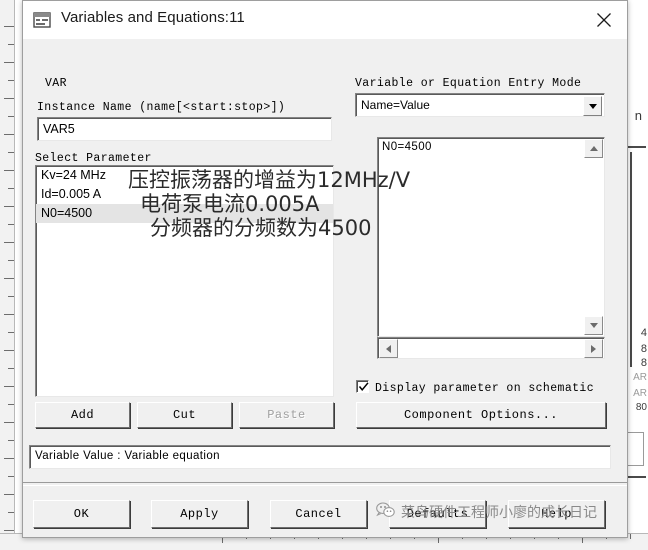 The width and height of the screenshot is (648, 550). What do you see at coordinates (641, 407) in the screenshot?
I see `background-fragment: 80` at bounding box center [641, 407].